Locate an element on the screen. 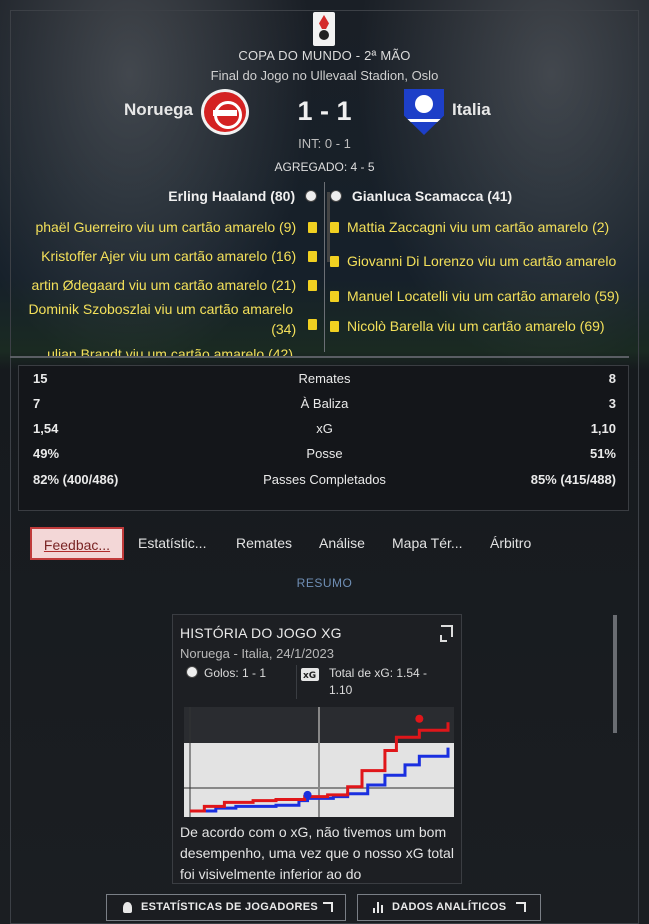 This screenshot has height=924, width=649. home-scorer: Erling Haaland (80) is located at coordinates (242, 196).